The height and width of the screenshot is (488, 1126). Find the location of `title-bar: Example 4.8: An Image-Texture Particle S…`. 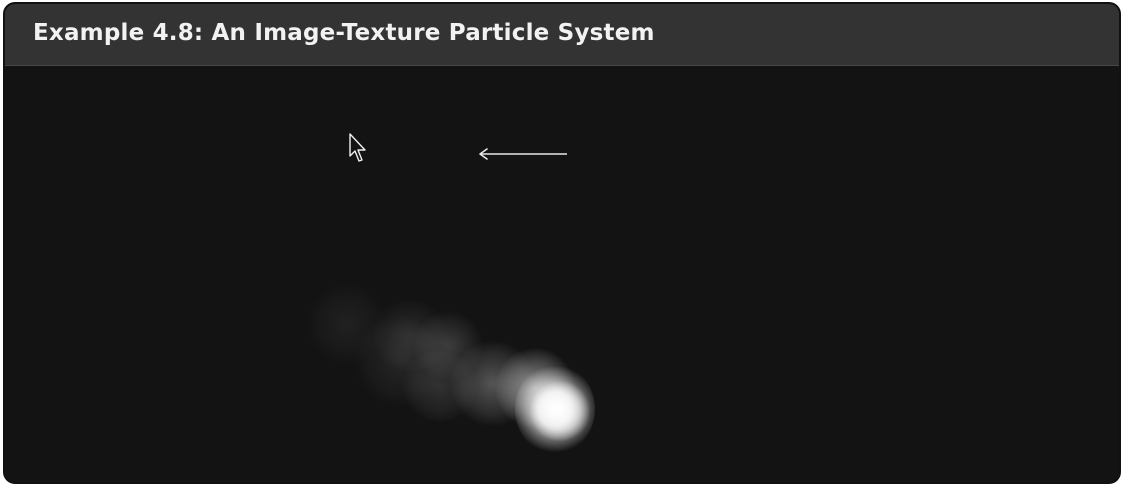

title-bar: Example 4.8: An Image-Texture Particle S… is located at coordinates (562, 35).